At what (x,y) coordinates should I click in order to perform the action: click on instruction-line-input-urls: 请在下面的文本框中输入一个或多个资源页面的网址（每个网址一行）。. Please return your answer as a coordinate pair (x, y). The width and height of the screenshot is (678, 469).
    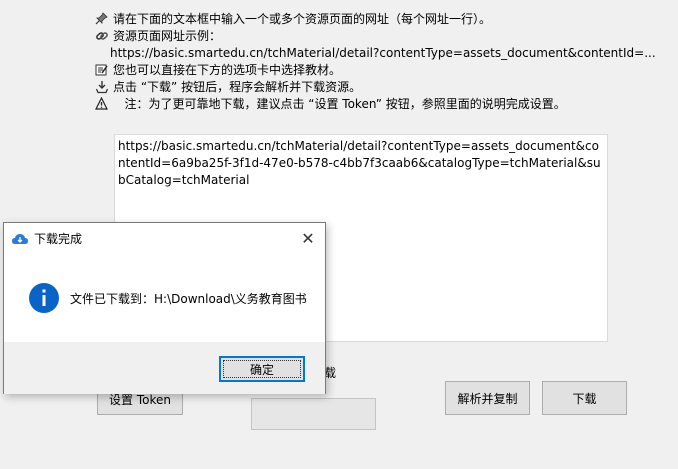
    Looking at the image, I should click on (292, 18).